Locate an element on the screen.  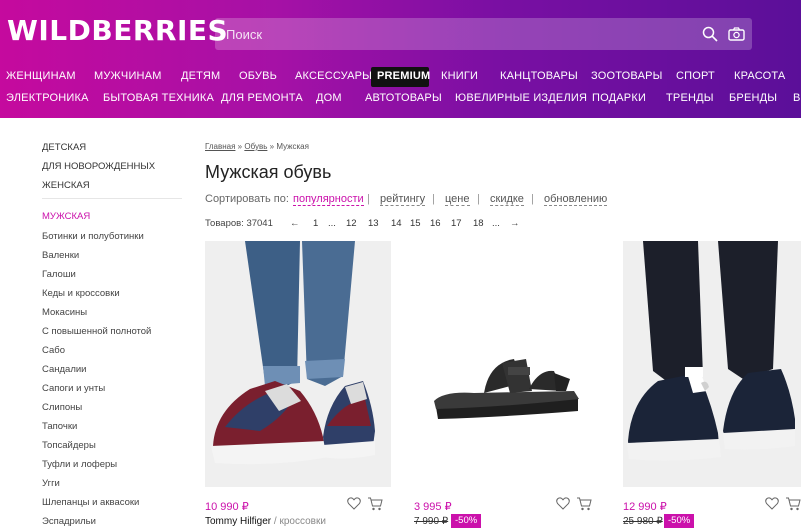
product-count: Товаров: 37041 is located at coordinates (239, 223).